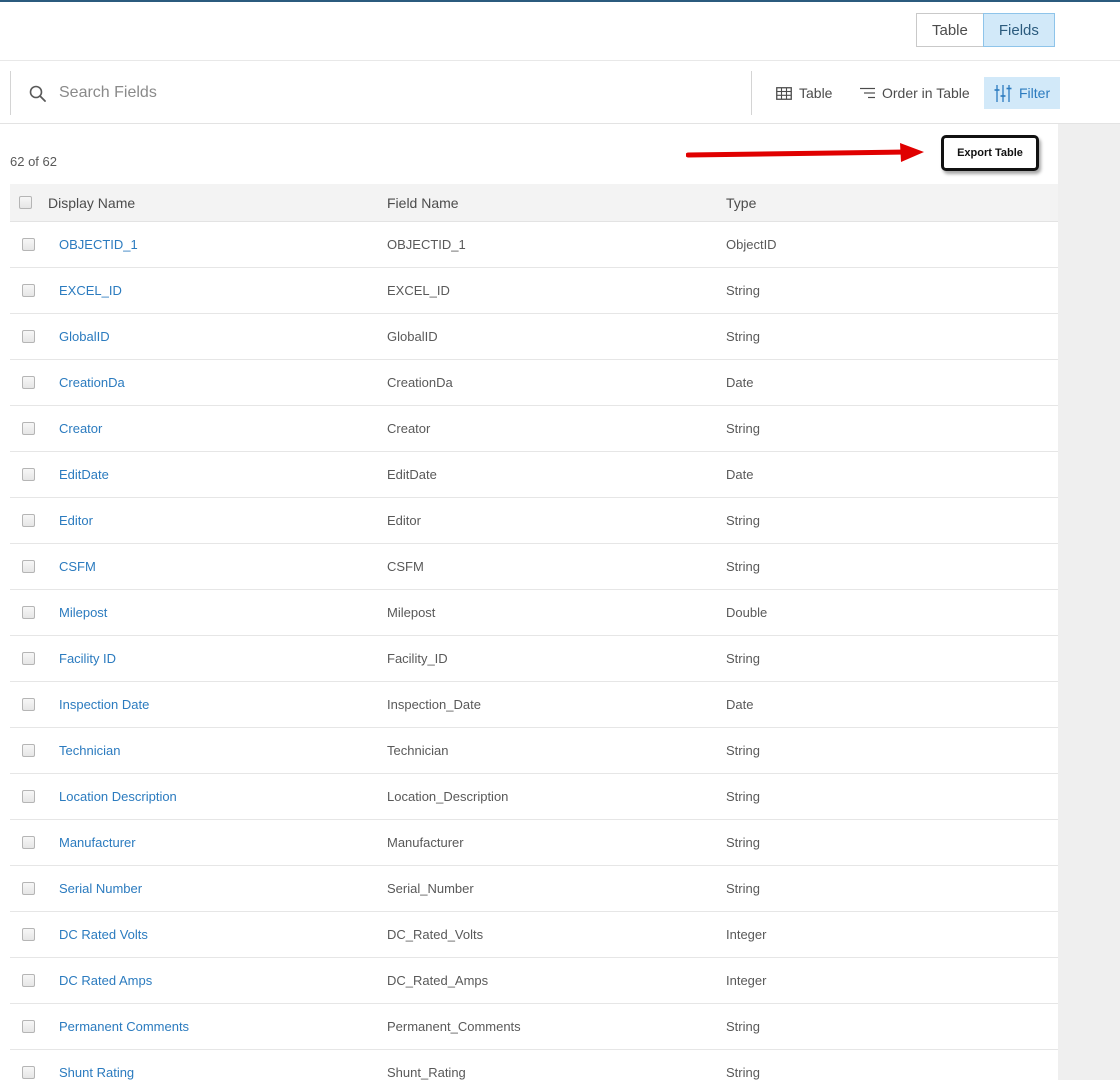  Describe the element at coordinates (223, 244) in the screenshot. I see `display-name-link: OBJECTID_1` at that location.